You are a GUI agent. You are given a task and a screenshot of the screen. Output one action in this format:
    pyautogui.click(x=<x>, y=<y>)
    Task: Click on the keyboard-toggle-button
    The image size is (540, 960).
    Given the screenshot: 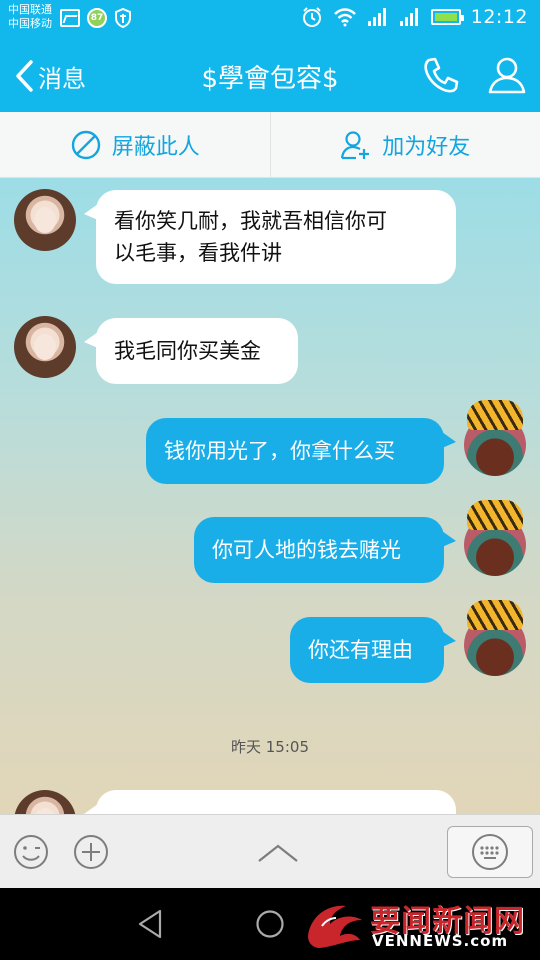 What is the action you would take?
    pyautogui.click(x=490, y=852)
    